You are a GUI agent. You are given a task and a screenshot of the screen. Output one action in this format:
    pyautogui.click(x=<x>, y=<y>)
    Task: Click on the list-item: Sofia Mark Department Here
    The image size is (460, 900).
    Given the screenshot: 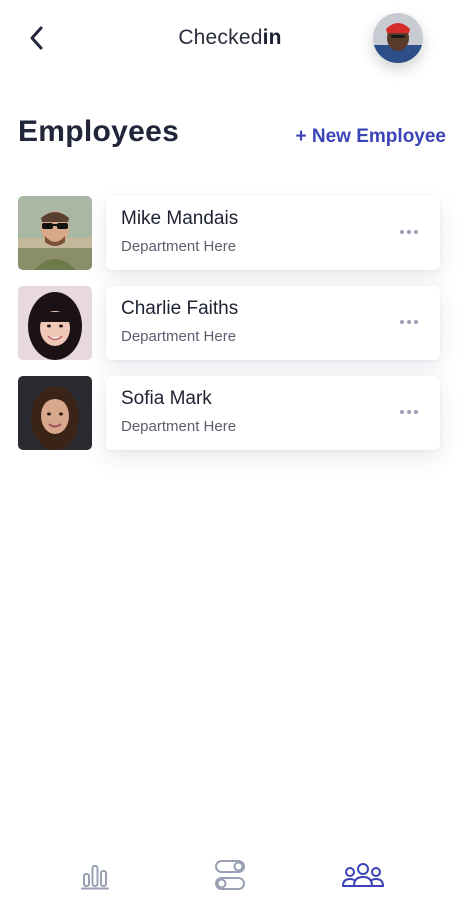 What is the action you would take?
    pyautogui.click(x=229, y=413)
    